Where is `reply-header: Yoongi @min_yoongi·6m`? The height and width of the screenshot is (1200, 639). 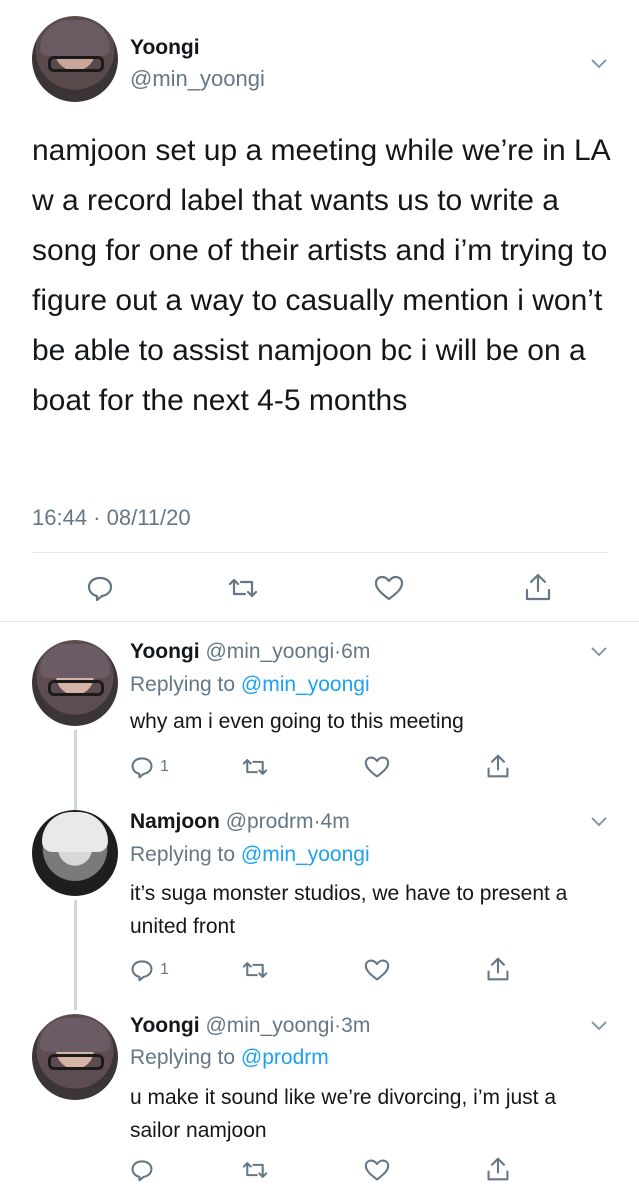 reply-header: Yoongi @min_yoongi·6m is located at coordinates (250, 652).